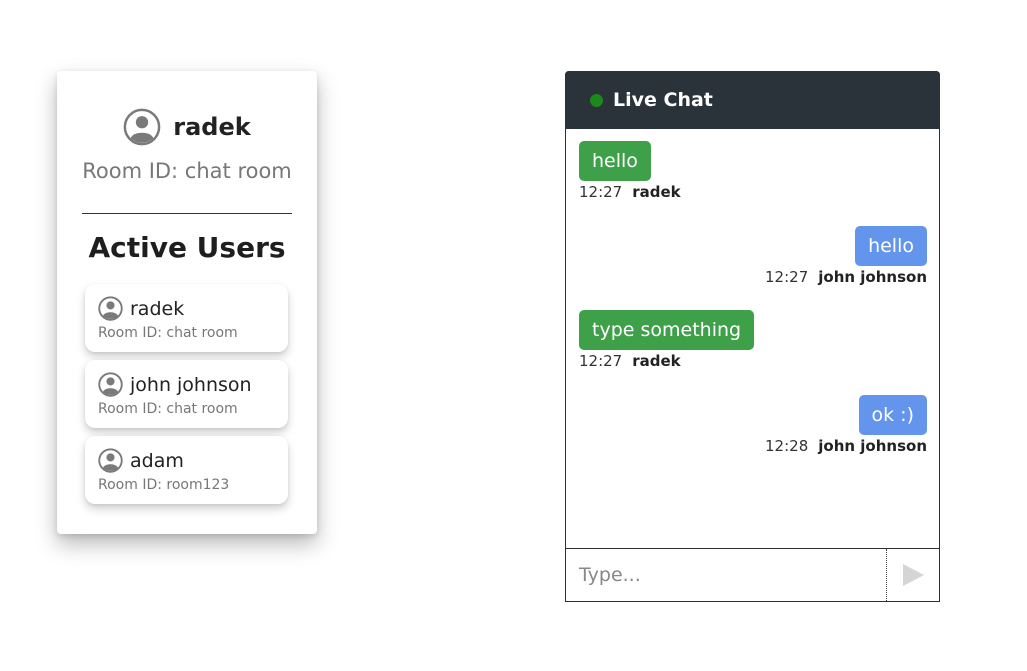 This screenshot has height=671, width=1027. I want to click on message-bubble: ok :), so click(892, 415).